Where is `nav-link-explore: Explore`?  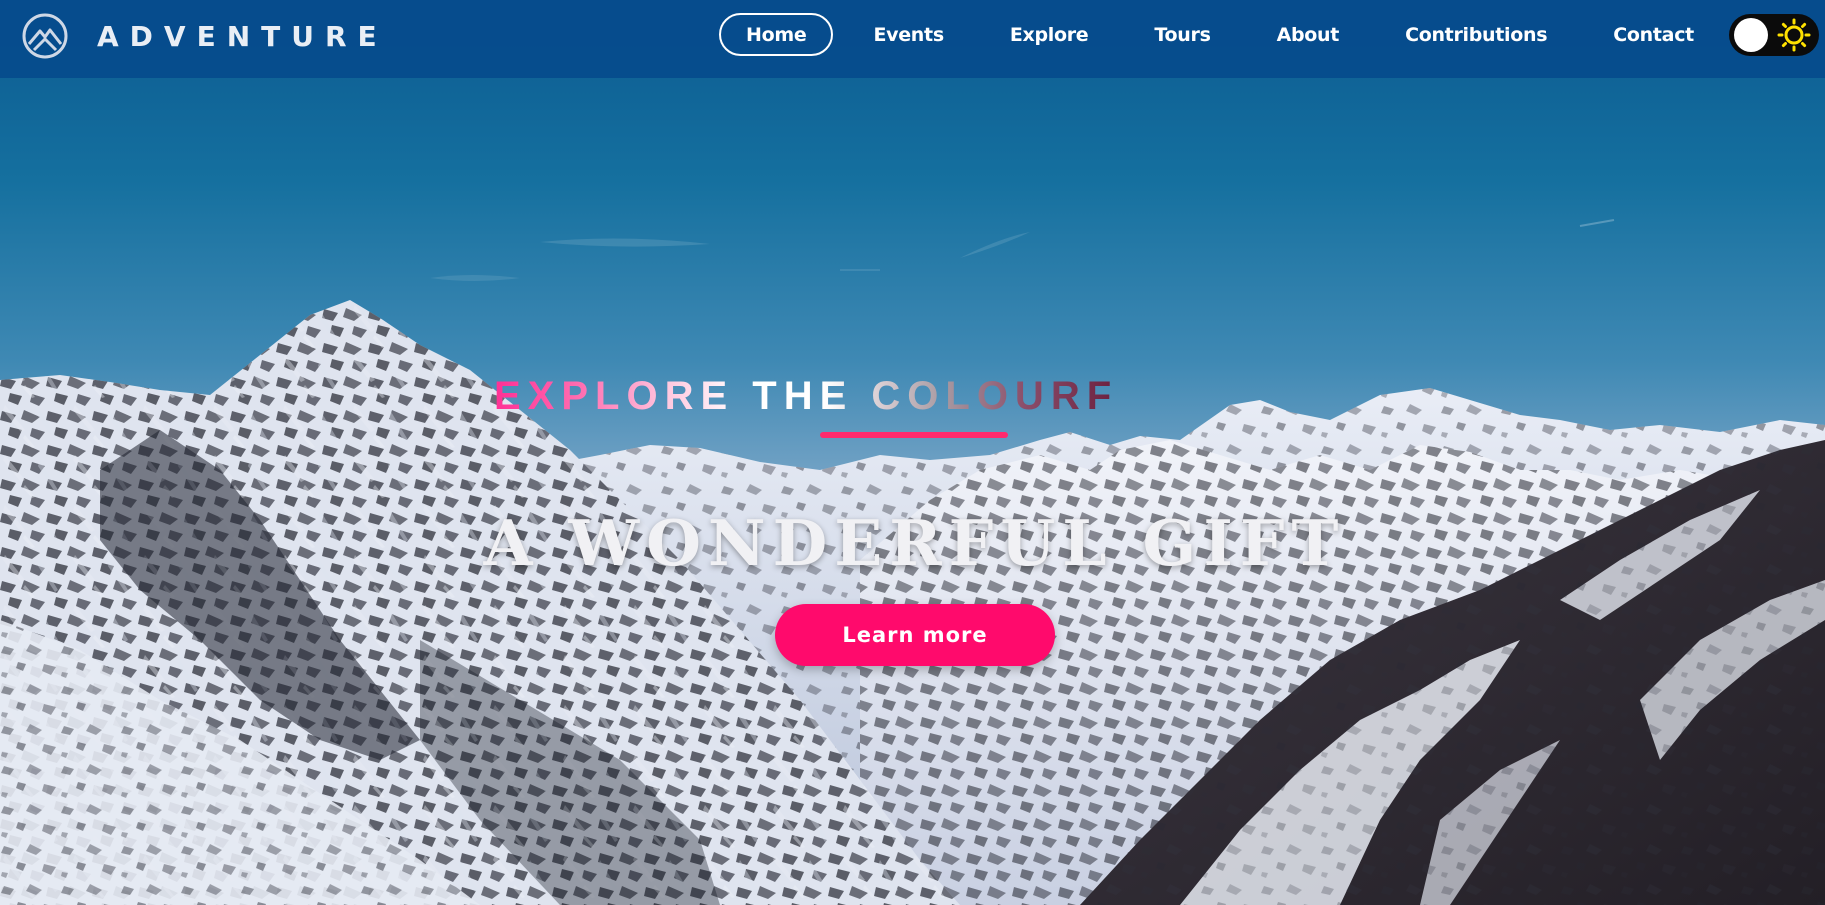
nav-link-explore: Explore is located at coordinates (1049, 34).